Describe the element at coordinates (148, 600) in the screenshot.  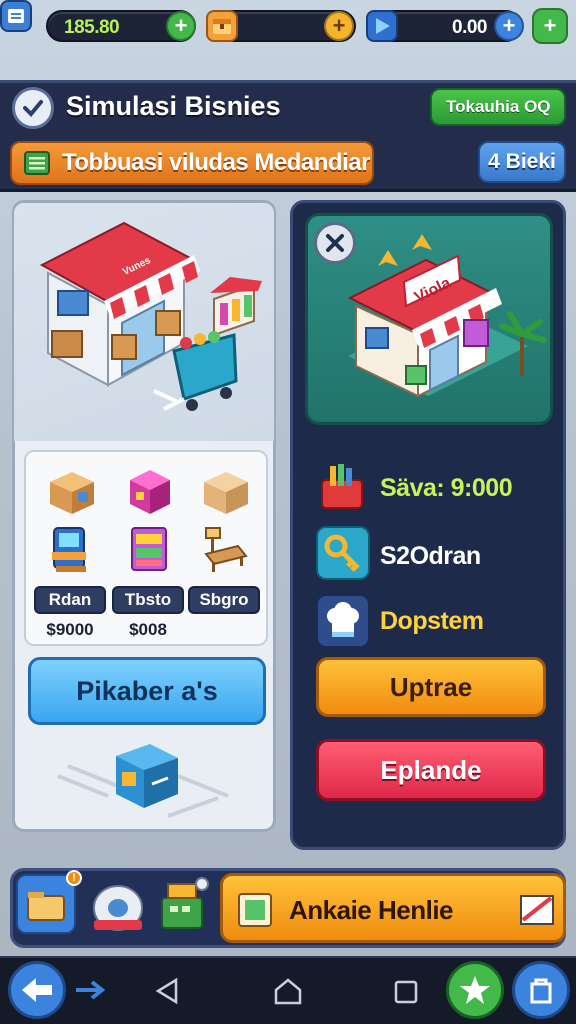
I see `item-label-tbsto: Tbsto` at that location.